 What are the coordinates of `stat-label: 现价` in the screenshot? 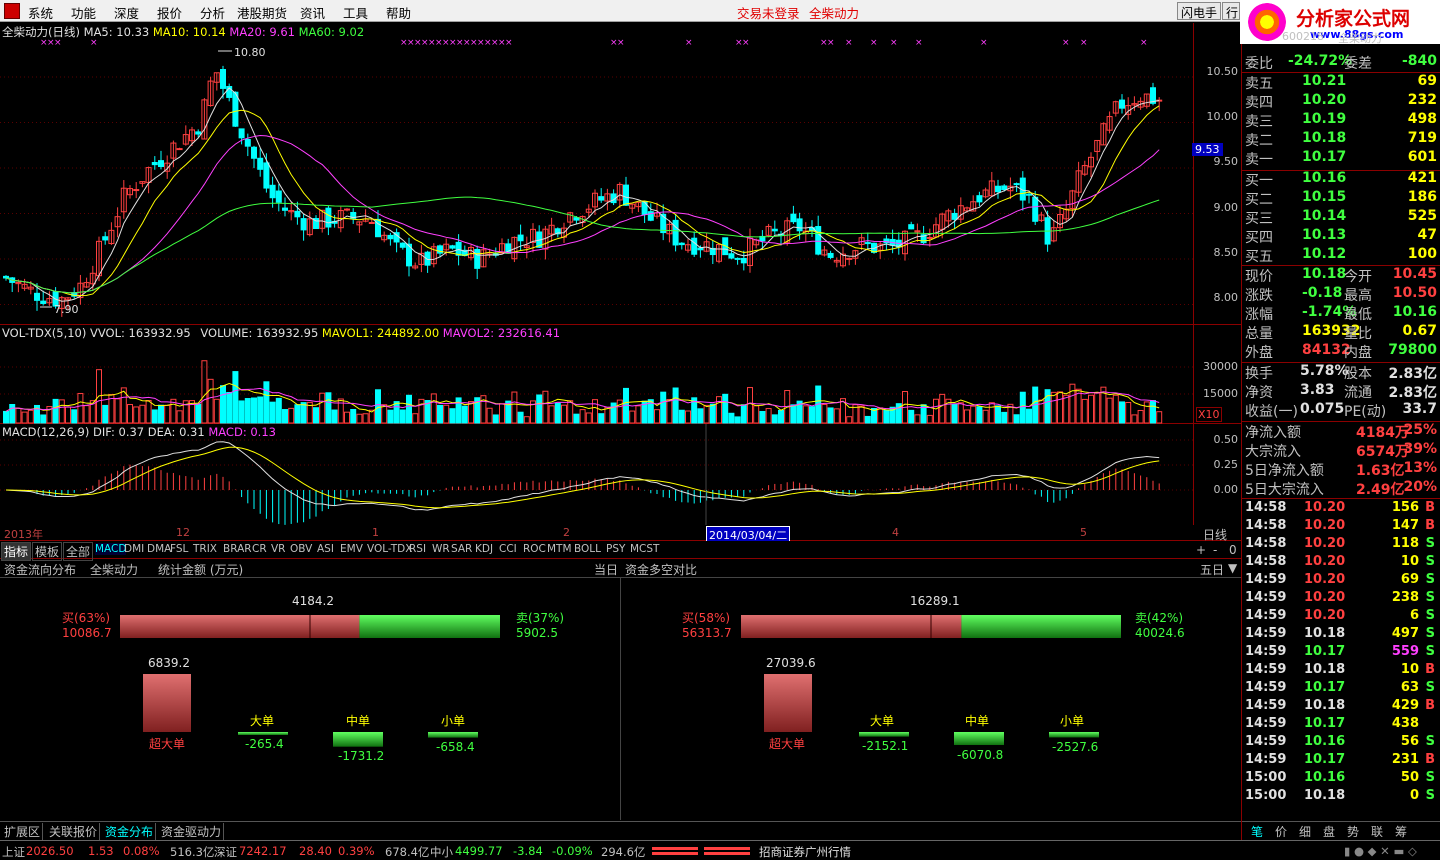 It's located at (1259, 277).